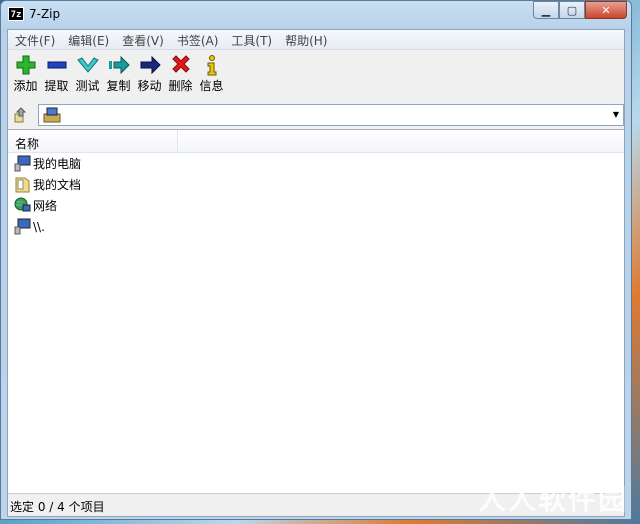  What do you see at coordinates (305, 39) in the screenshot?
I see `menu-help: 帮助(H)` at bounding box center [305, 39].